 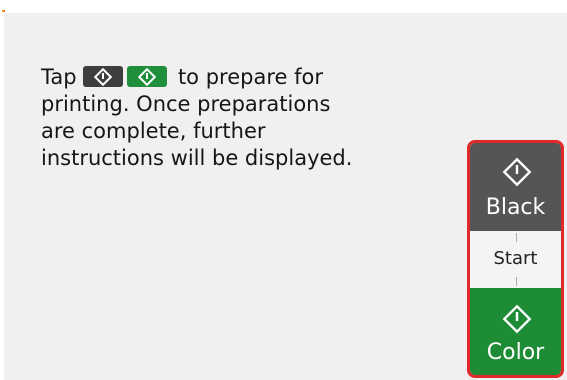 I want to click on start-button-group: Black Start Color, so click(x=515, y=259).